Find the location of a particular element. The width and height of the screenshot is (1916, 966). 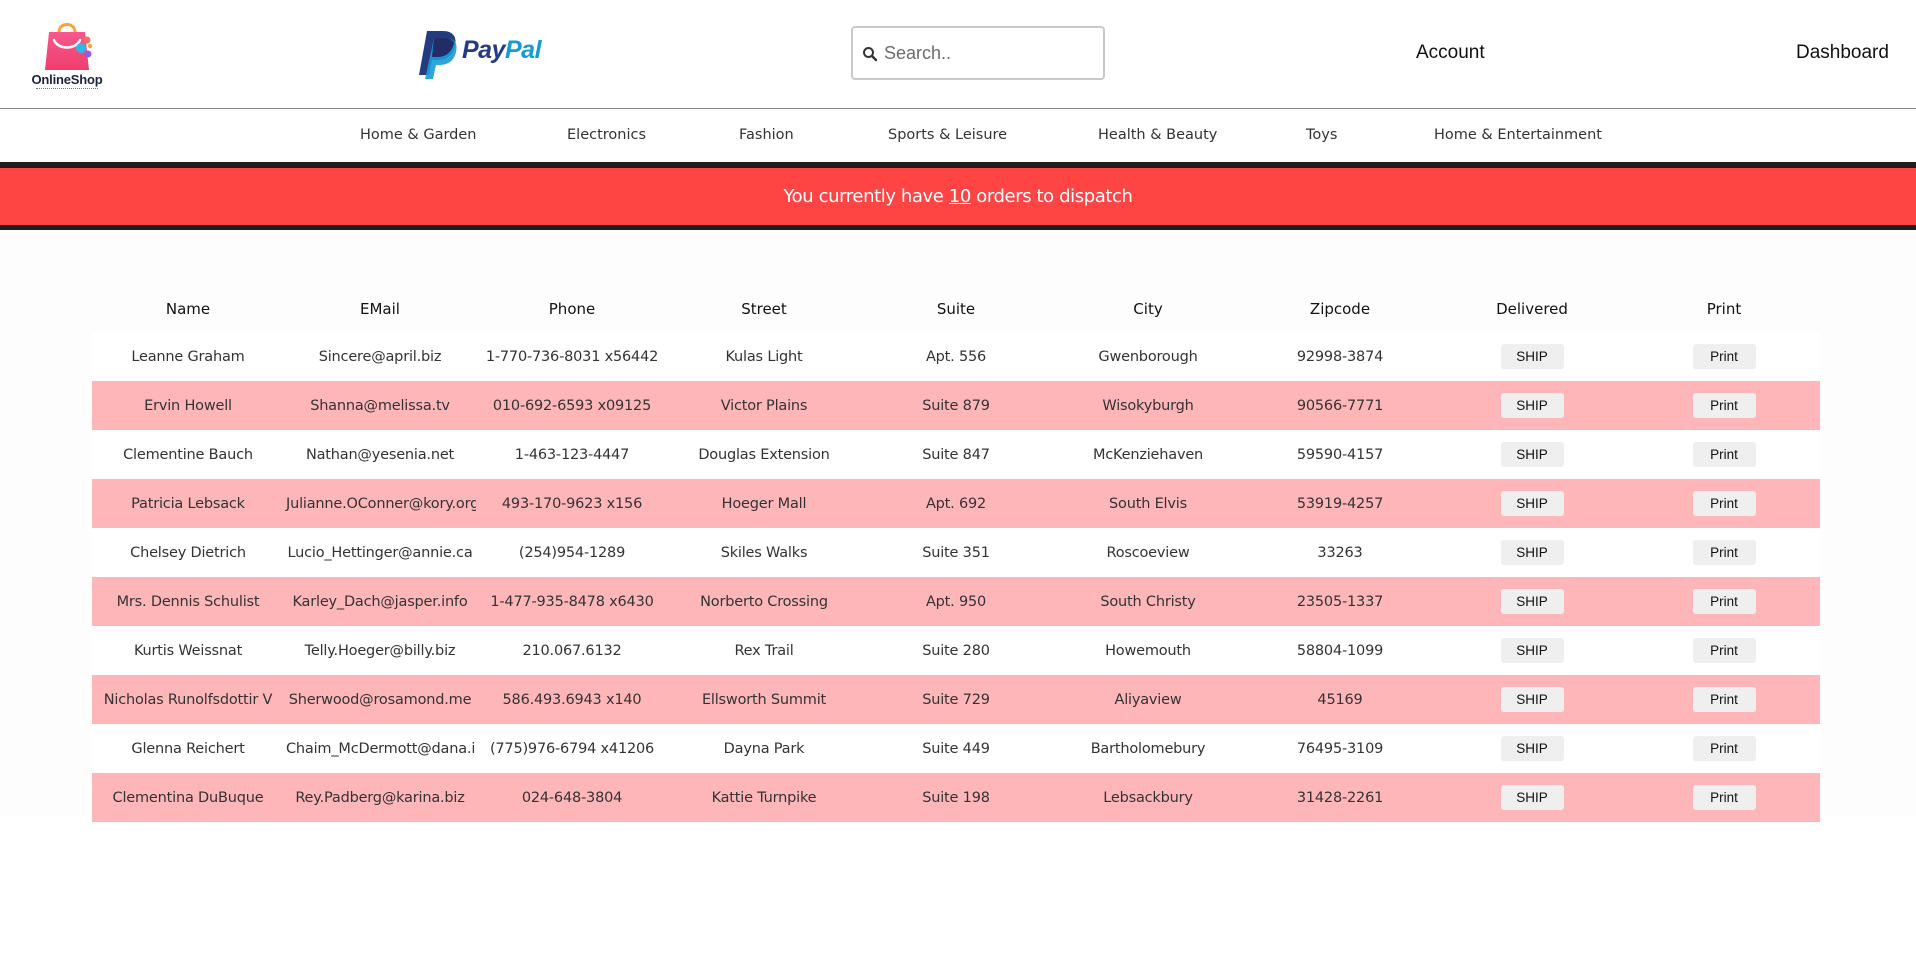

cell-phone: 1-477-935-8478 x6430 is located at coordinates (572, 601).